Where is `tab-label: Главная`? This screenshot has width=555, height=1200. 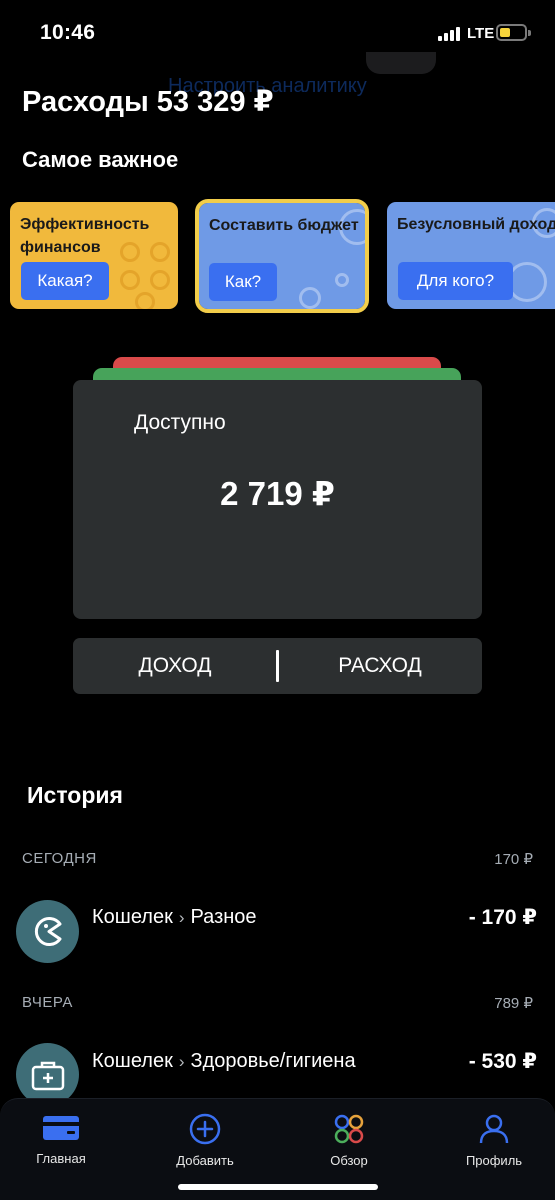
tab-label: Главная is located at coordinates (61, 1158).